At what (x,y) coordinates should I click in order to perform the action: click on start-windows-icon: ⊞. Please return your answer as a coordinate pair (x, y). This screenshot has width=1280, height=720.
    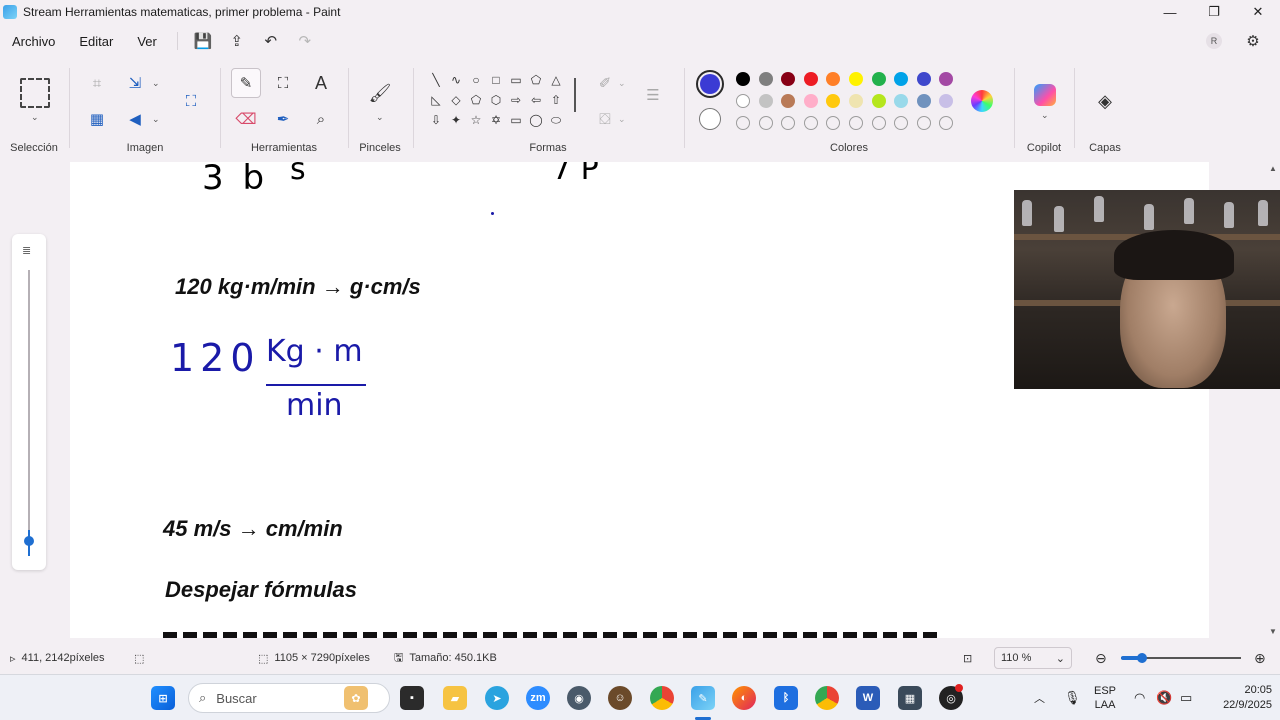
    Looking at the image, I should click on (163, 698).